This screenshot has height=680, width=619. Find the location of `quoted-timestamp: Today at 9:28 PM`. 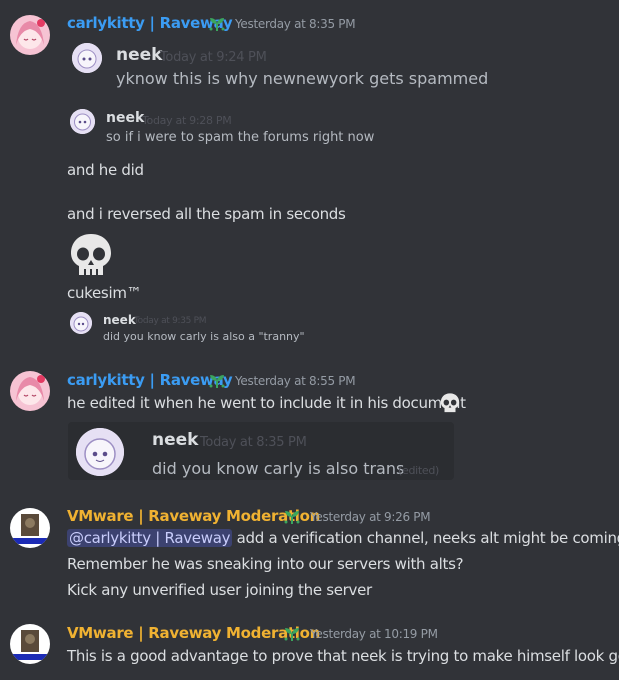

quoted-timestamp: Today at 9:28 PM is located at coordinates (187, 120).